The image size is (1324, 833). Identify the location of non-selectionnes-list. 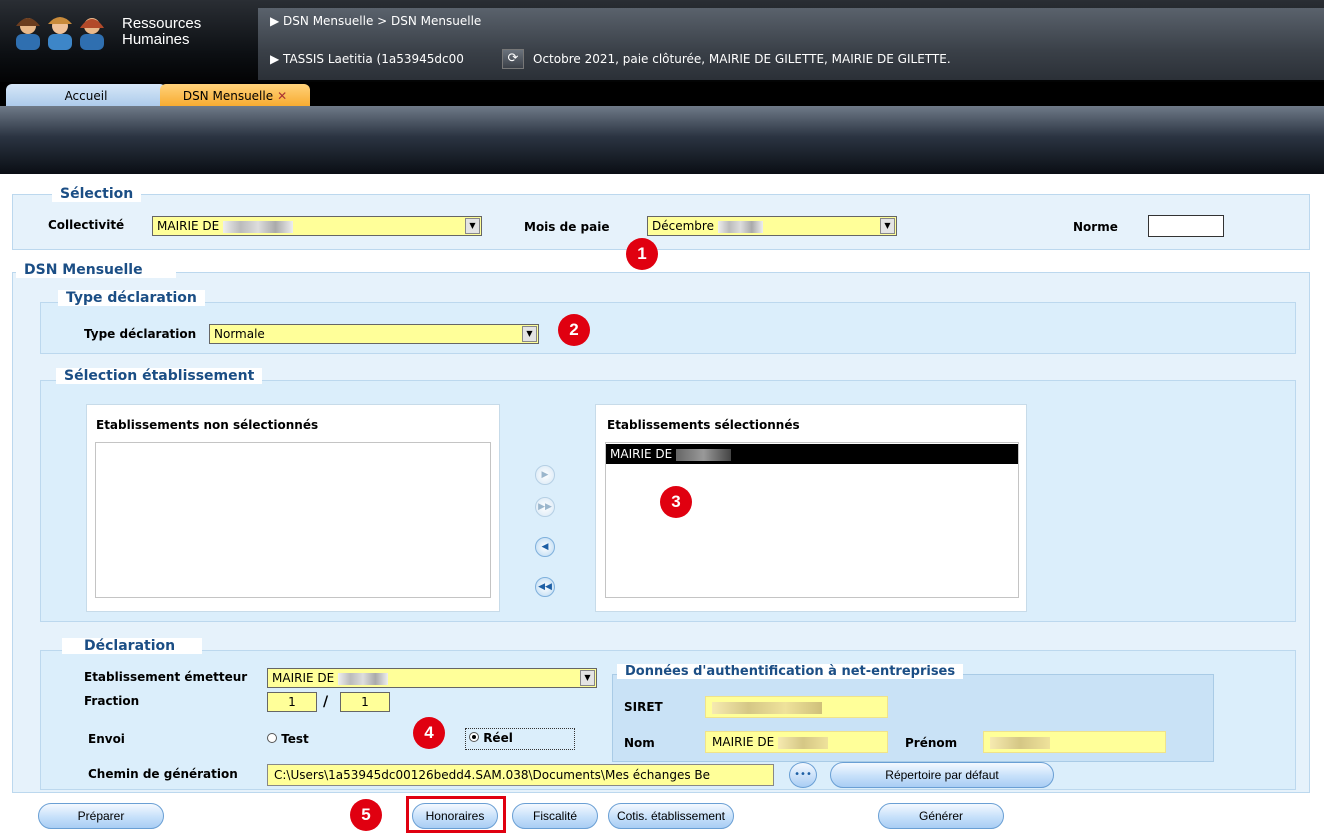
(293, 520).